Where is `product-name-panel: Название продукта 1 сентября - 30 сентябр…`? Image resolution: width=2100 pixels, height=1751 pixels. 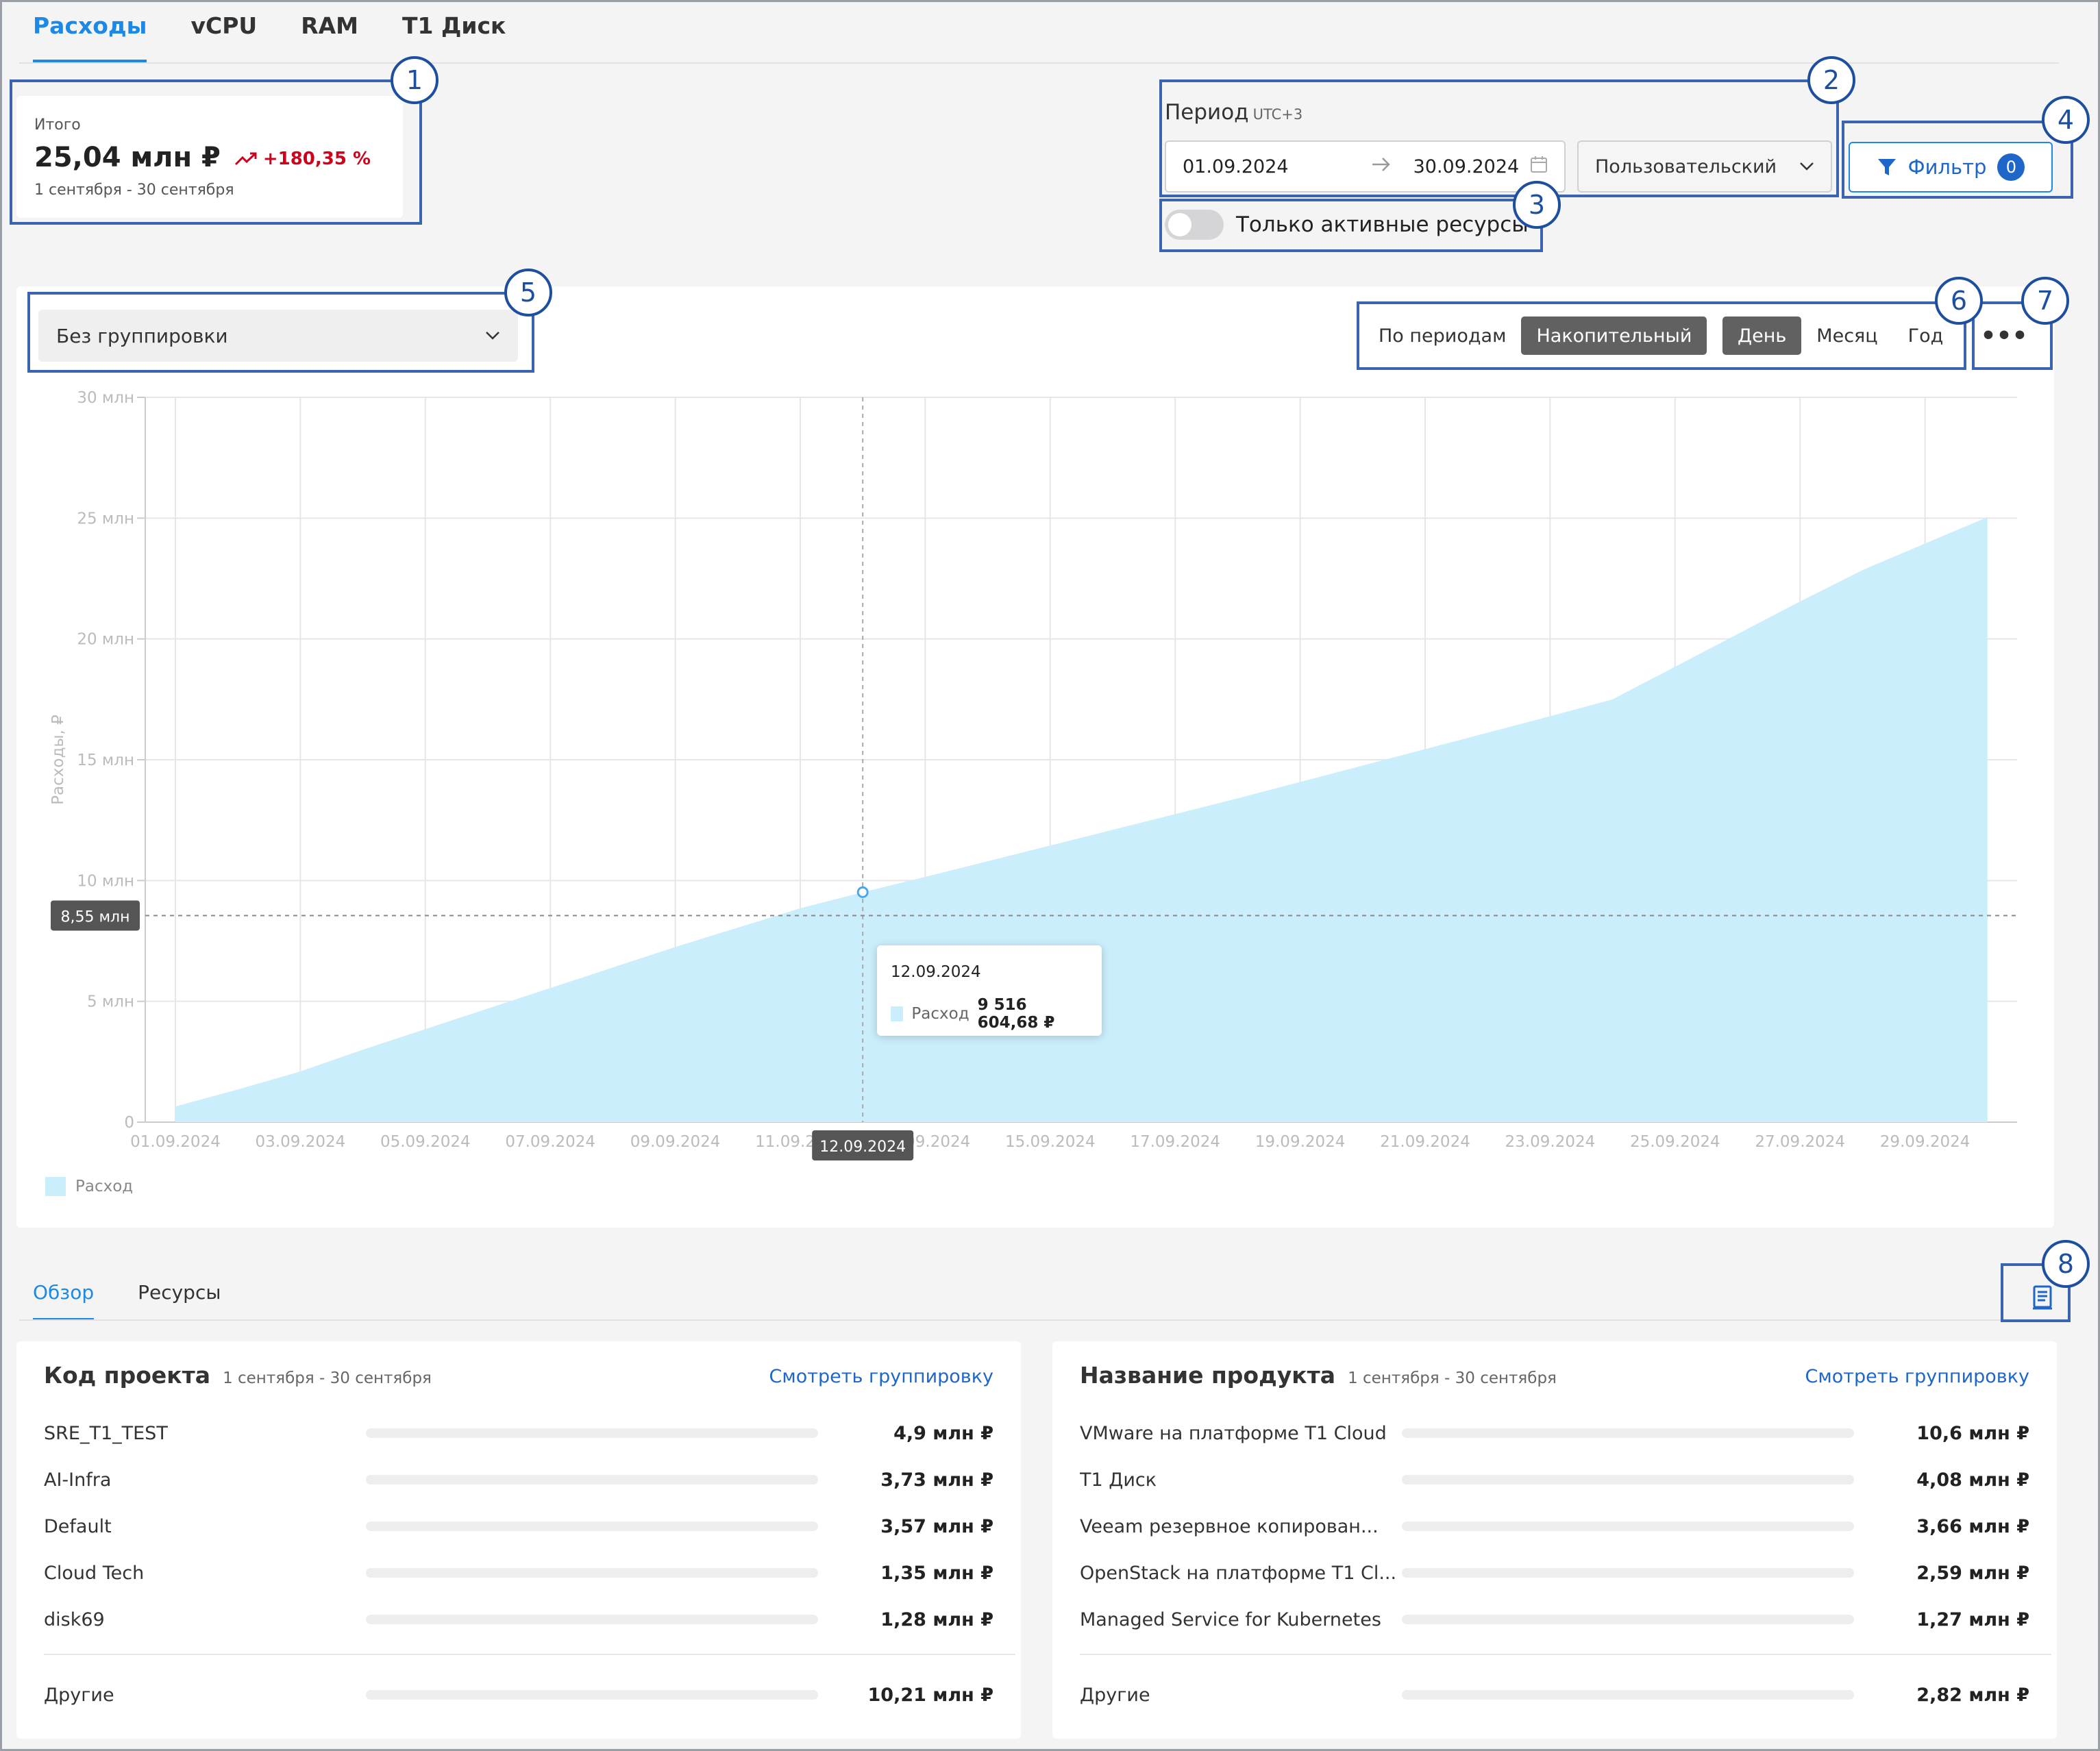 product-name-panel: Название продукта 1 сентября - 30 сентябр… is located at coordinates (1554, 1540).